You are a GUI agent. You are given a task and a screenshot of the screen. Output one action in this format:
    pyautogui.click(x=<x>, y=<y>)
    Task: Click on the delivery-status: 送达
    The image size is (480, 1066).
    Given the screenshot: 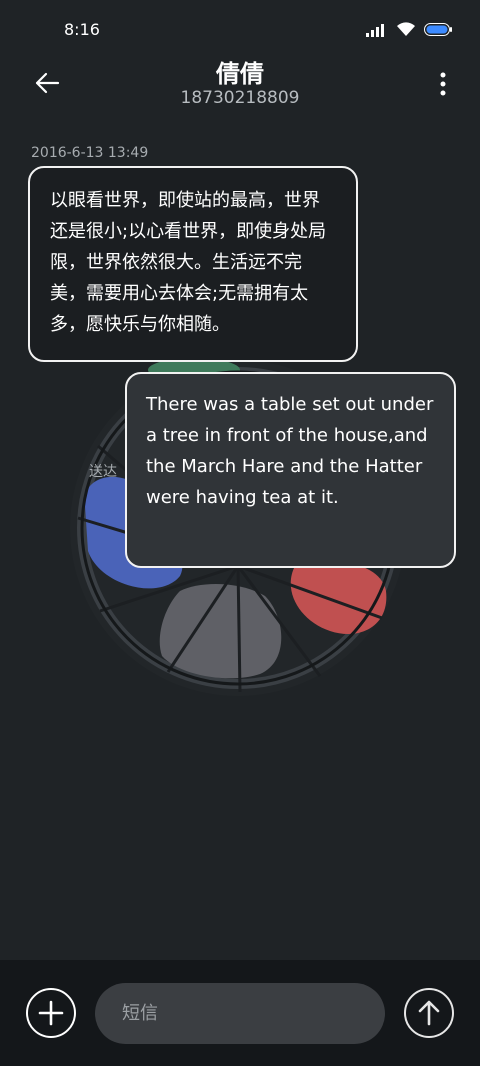 What is the action you would take?
    pyautogui.click(x=103, y=472)
    